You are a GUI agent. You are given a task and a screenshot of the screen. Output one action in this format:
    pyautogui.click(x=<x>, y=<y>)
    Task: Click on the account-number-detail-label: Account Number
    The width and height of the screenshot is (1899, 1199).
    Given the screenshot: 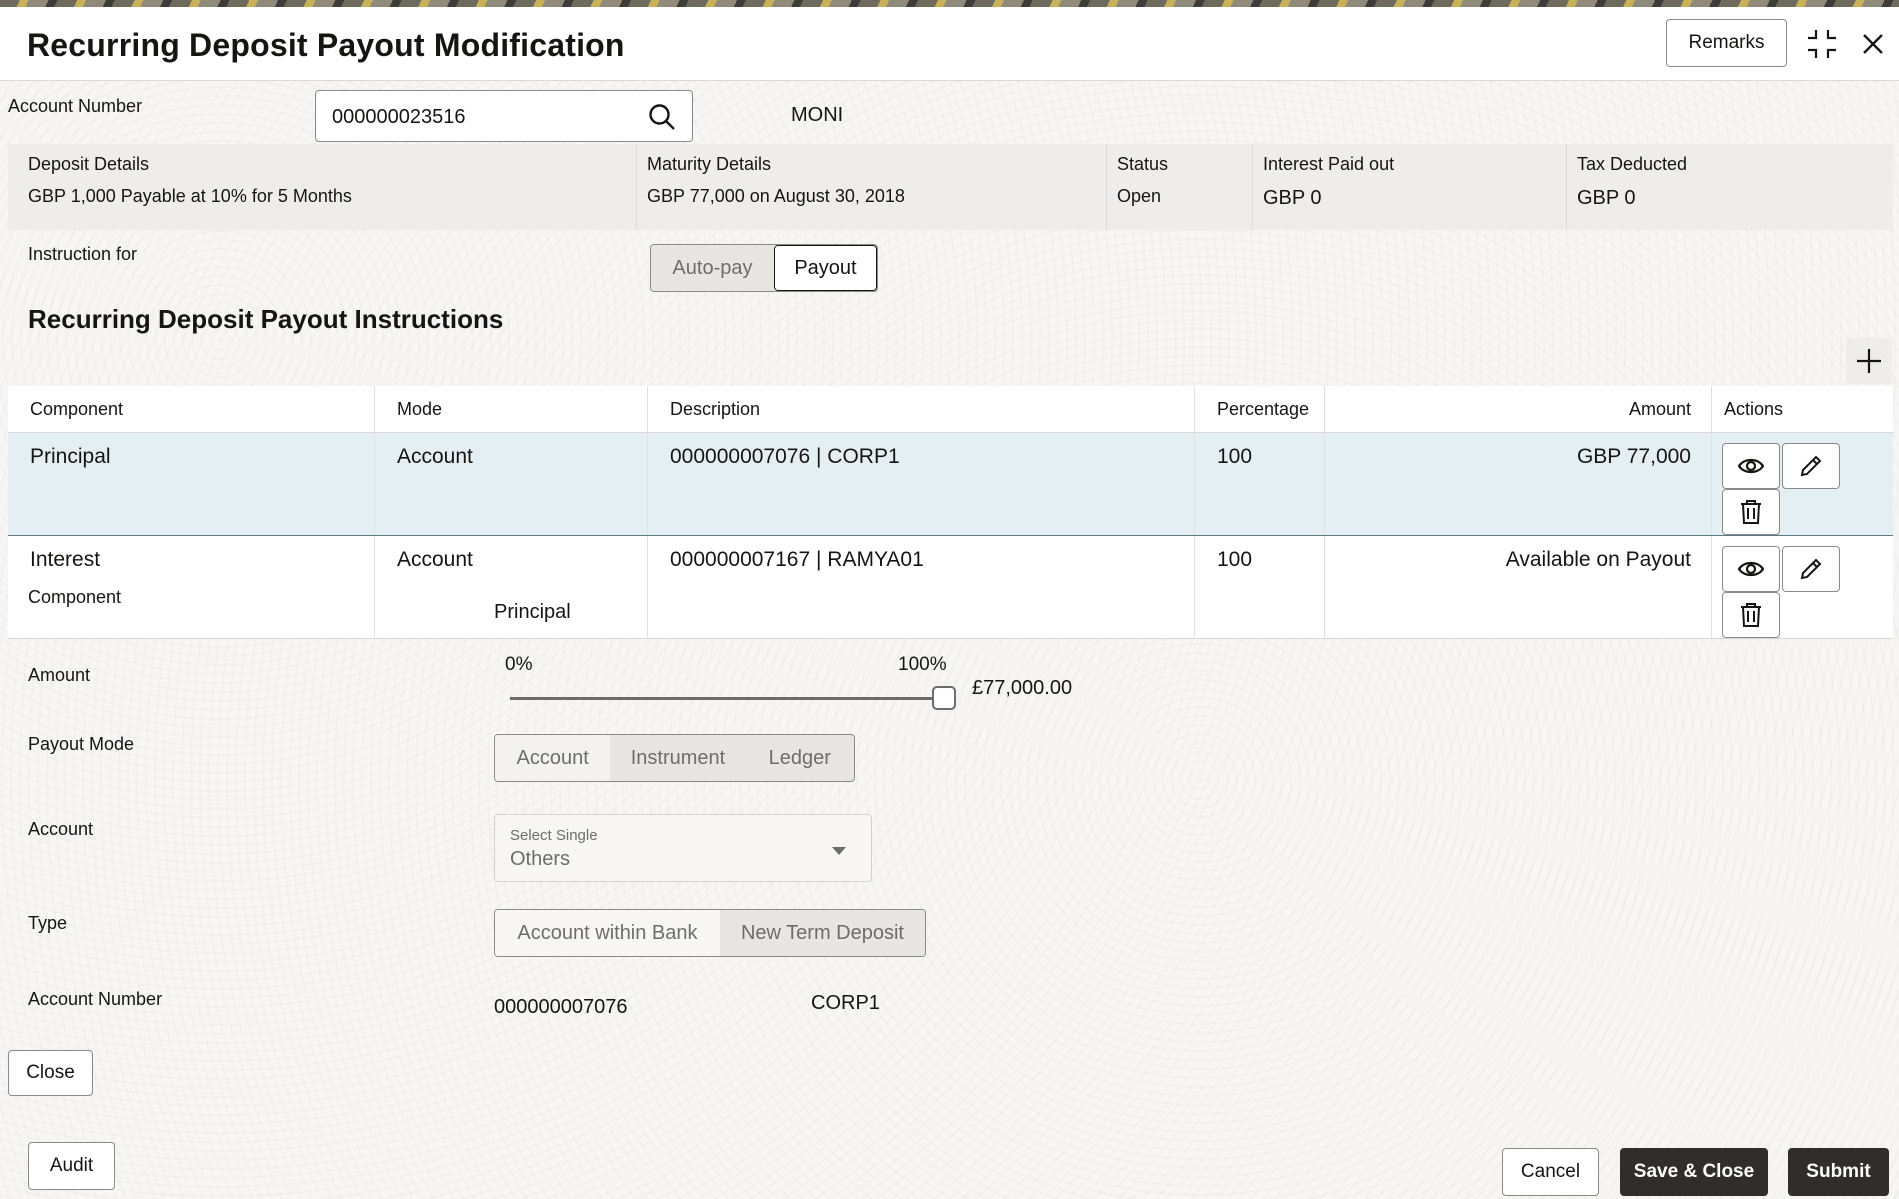 What is the action you would take?
    pyautogui.click(x=95, y=999)
    